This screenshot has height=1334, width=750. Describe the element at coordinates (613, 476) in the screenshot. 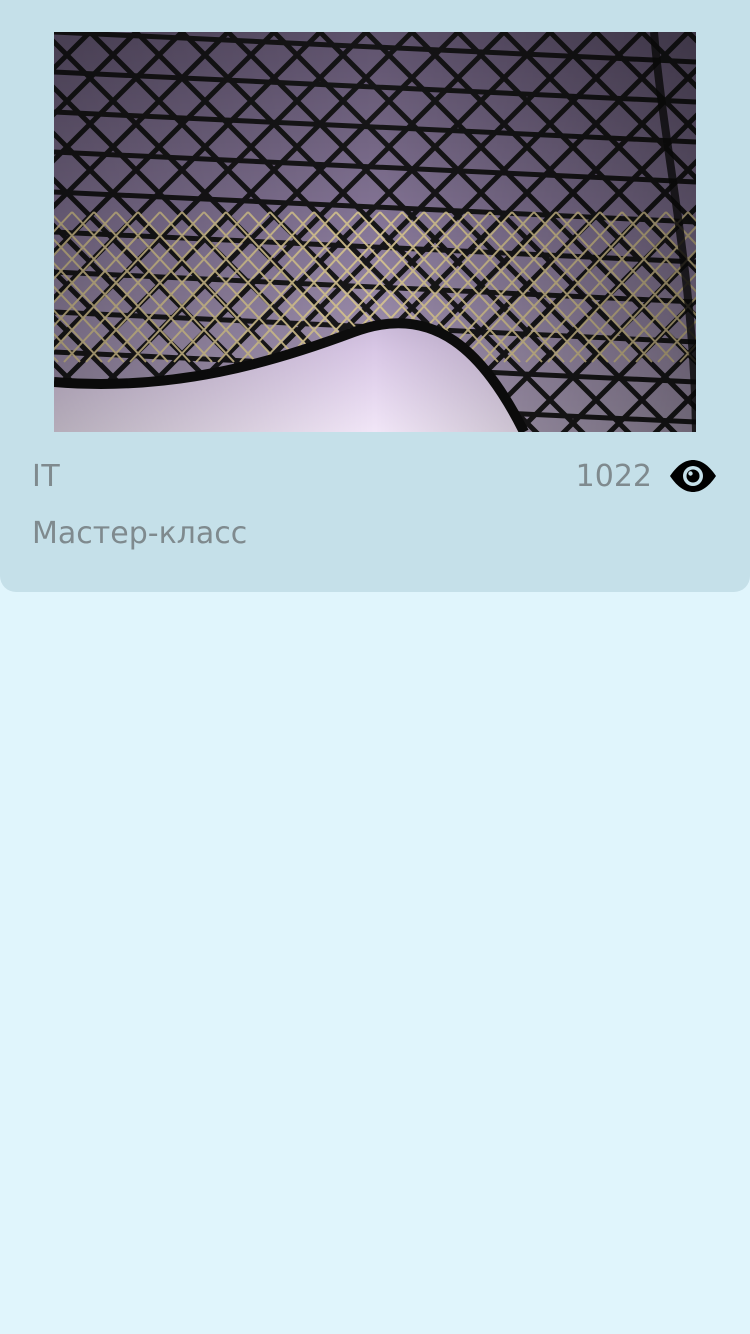

I see `views-count: 1022` at that location.